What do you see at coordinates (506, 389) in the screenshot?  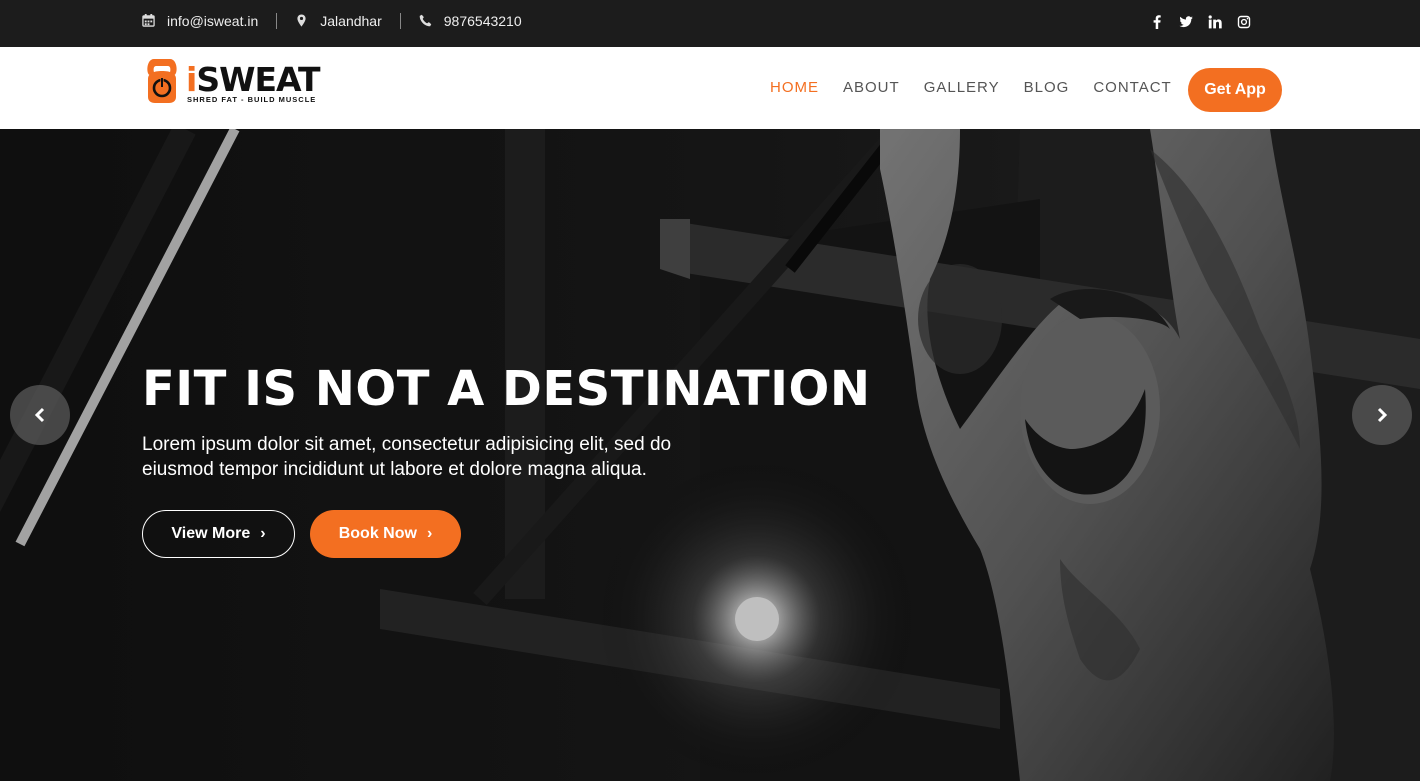 I see `hero-title: FIT IS NOT A DESTINATION` at bounding box center [506, 389].